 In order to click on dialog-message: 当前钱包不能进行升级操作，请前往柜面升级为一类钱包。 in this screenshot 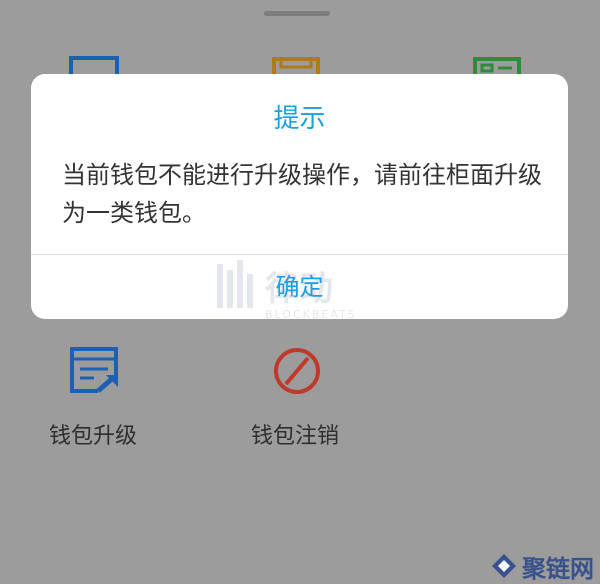, I will do `click(302, 194)`.